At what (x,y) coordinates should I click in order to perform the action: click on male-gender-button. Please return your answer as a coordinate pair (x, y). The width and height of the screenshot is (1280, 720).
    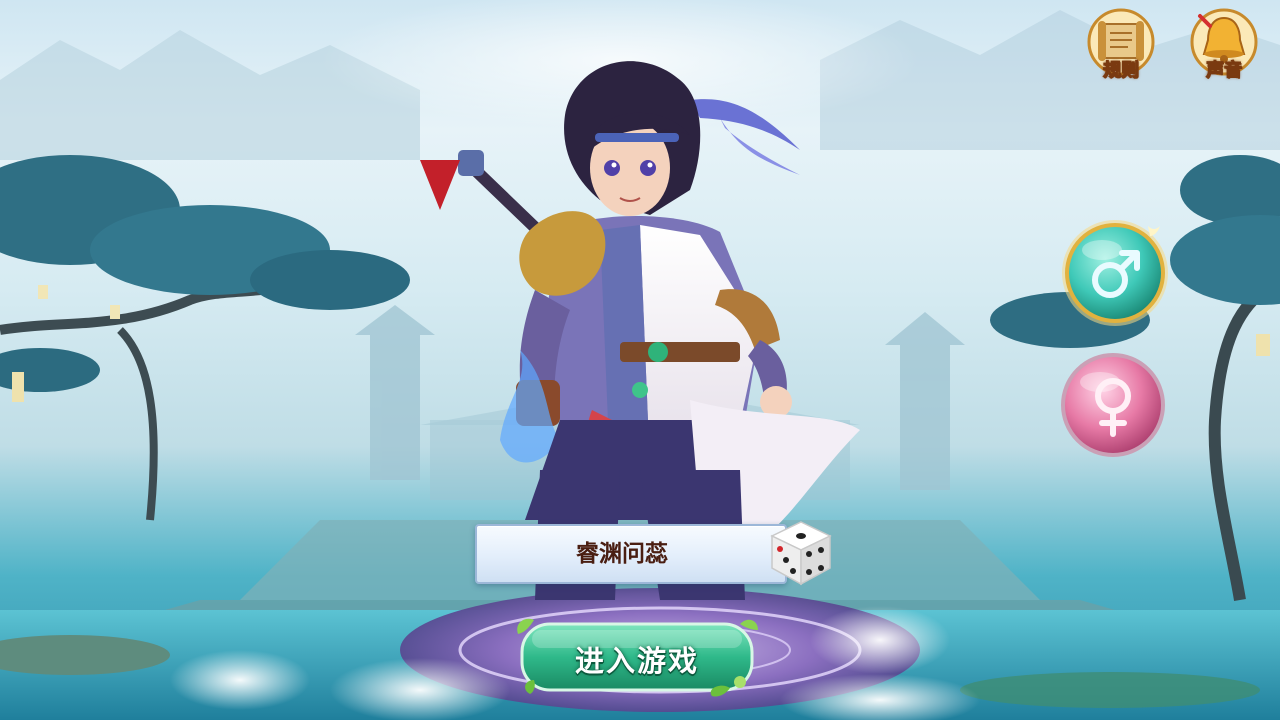
    Looking at the image, I should click on (1115, 273).